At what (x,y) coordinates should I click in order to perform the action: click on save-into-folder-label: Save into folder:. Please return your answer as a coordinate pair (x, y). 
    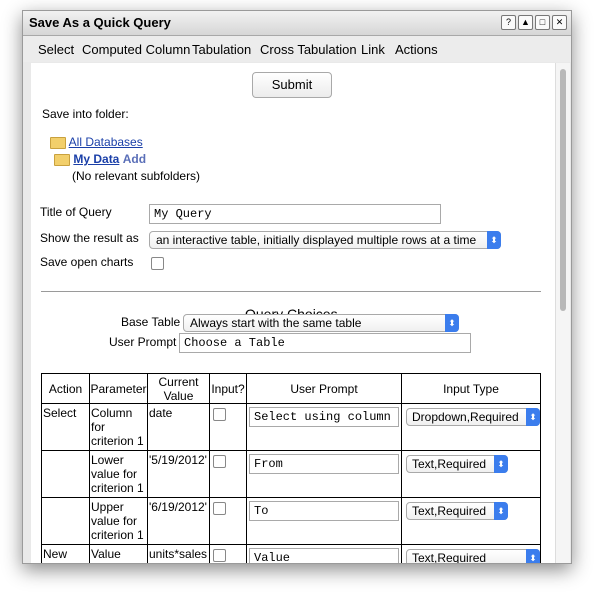
    Looking at the image, I should click on (85, 114).